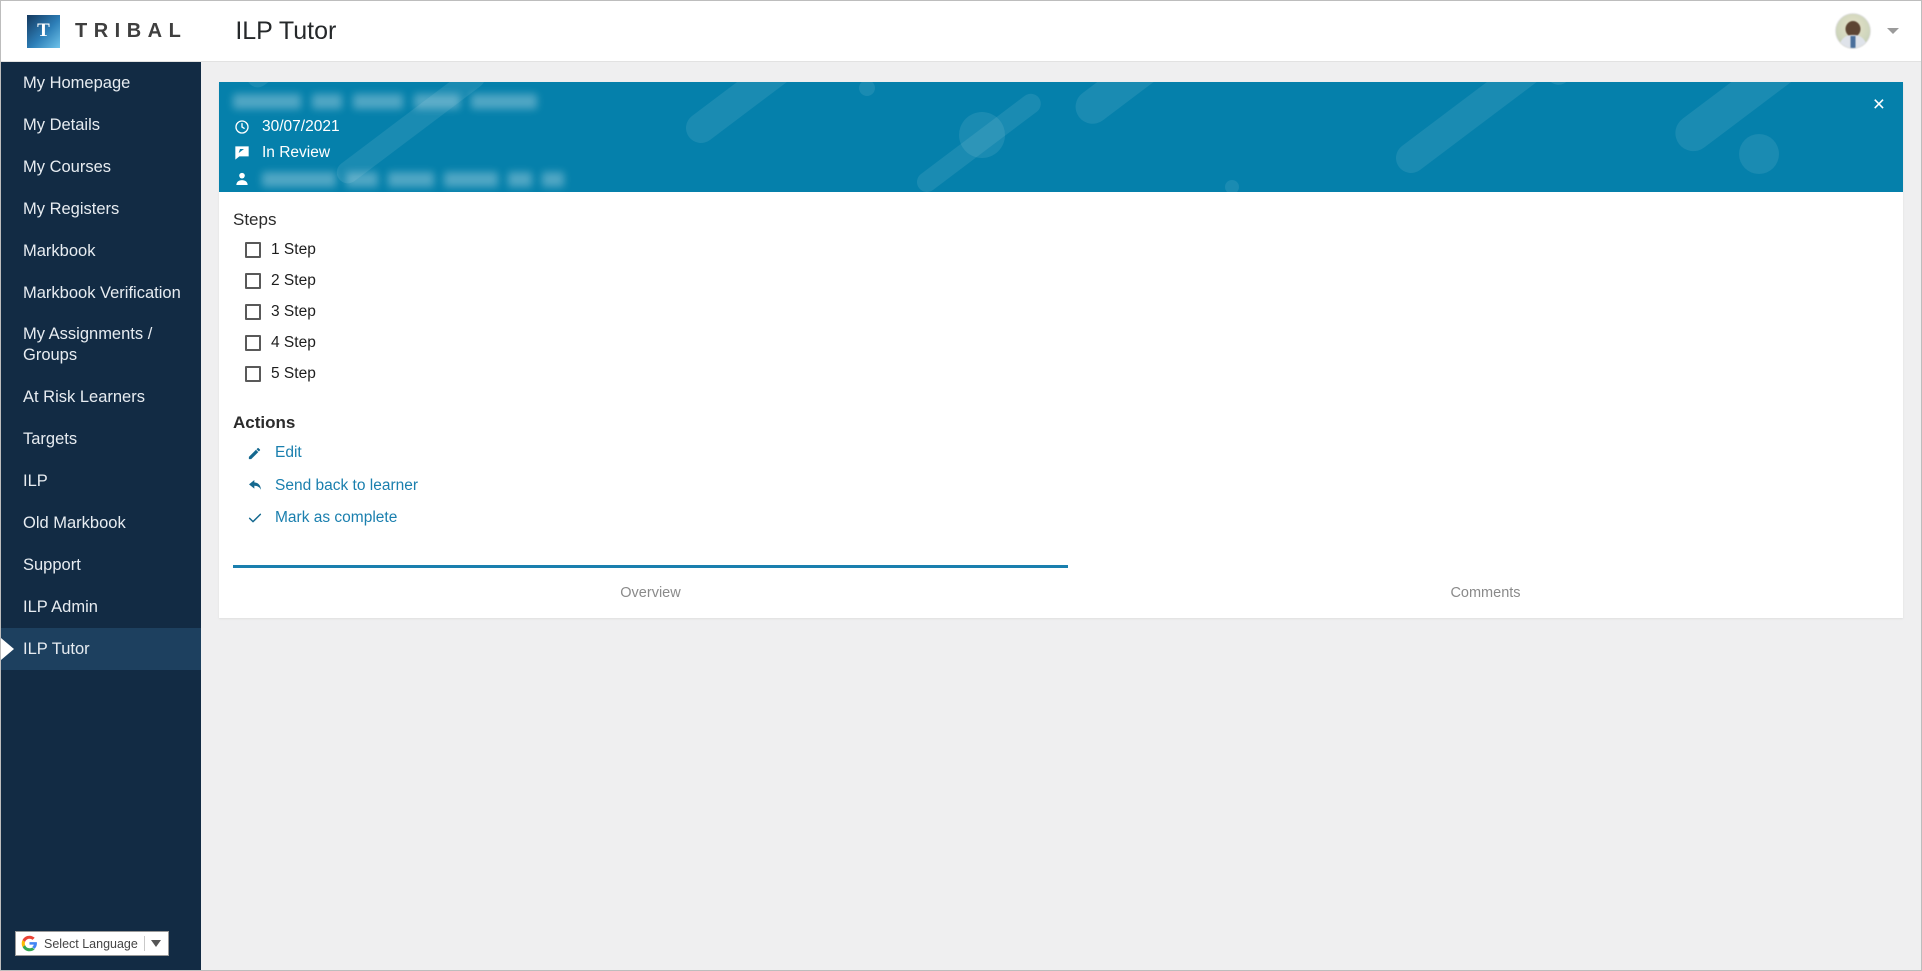  I want to click on sidebar-item-label: Markbook Verification, so click(102, 292).